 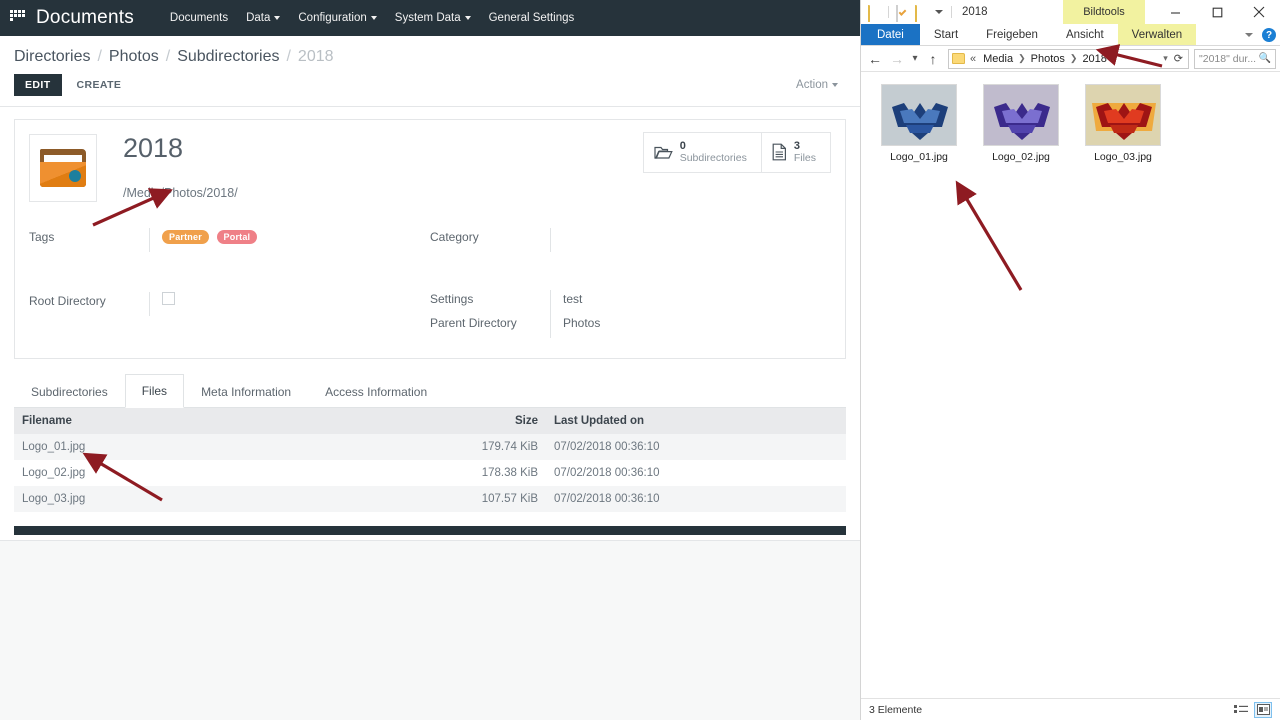 I want to click on field-root-directory-value, so click(x=289, y=304).